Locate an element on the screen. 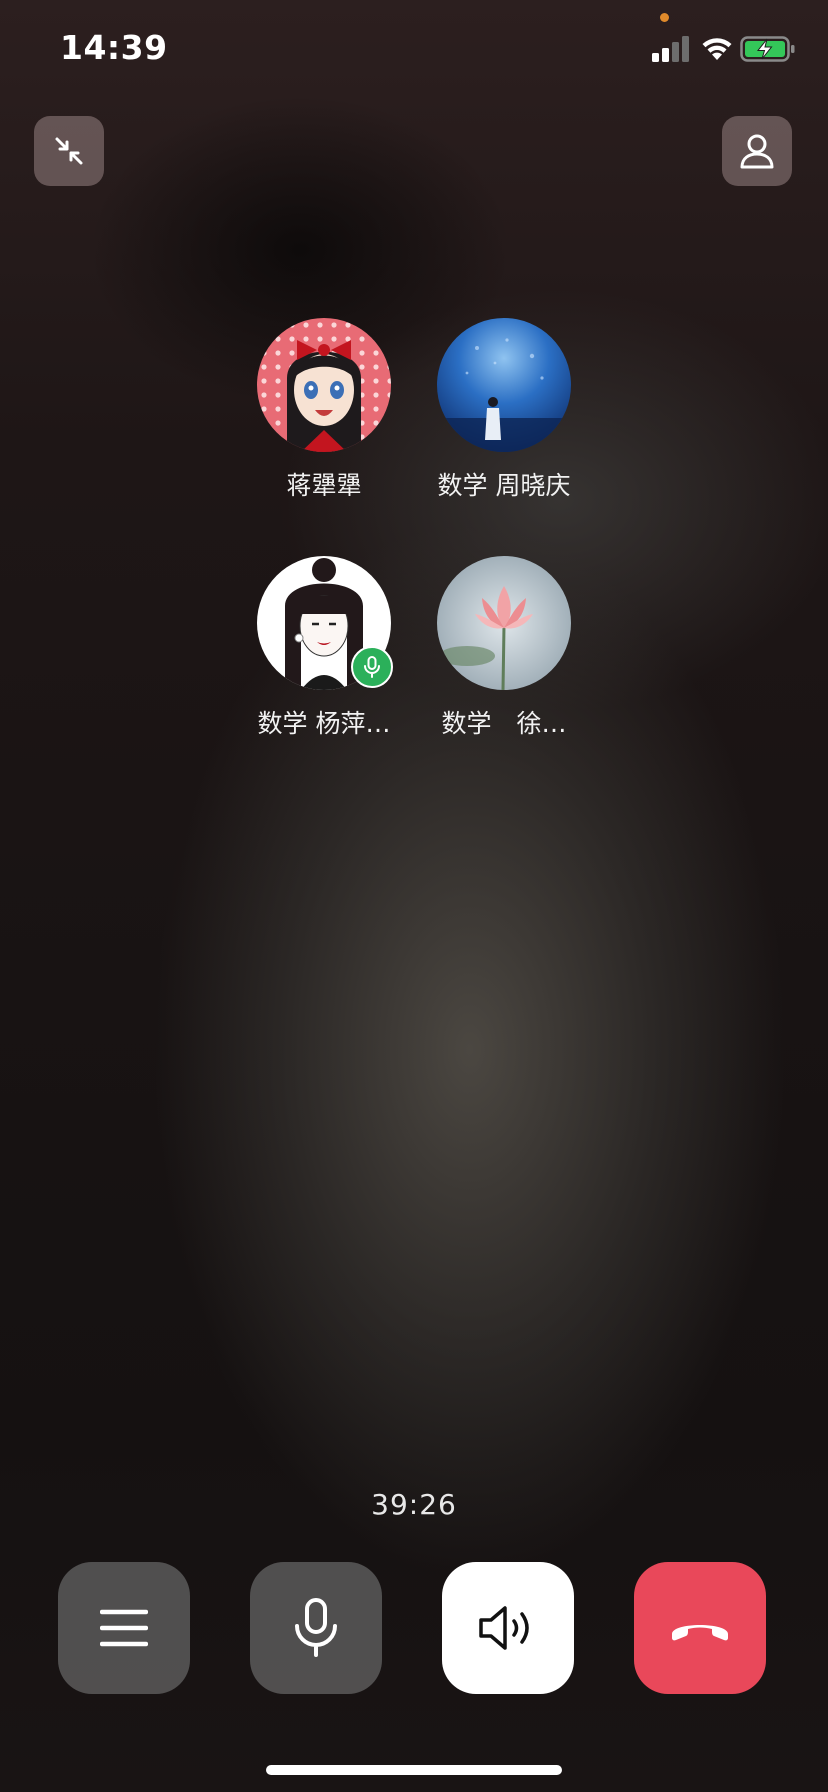  microphone-icon is located at coordinates (316, 1627).